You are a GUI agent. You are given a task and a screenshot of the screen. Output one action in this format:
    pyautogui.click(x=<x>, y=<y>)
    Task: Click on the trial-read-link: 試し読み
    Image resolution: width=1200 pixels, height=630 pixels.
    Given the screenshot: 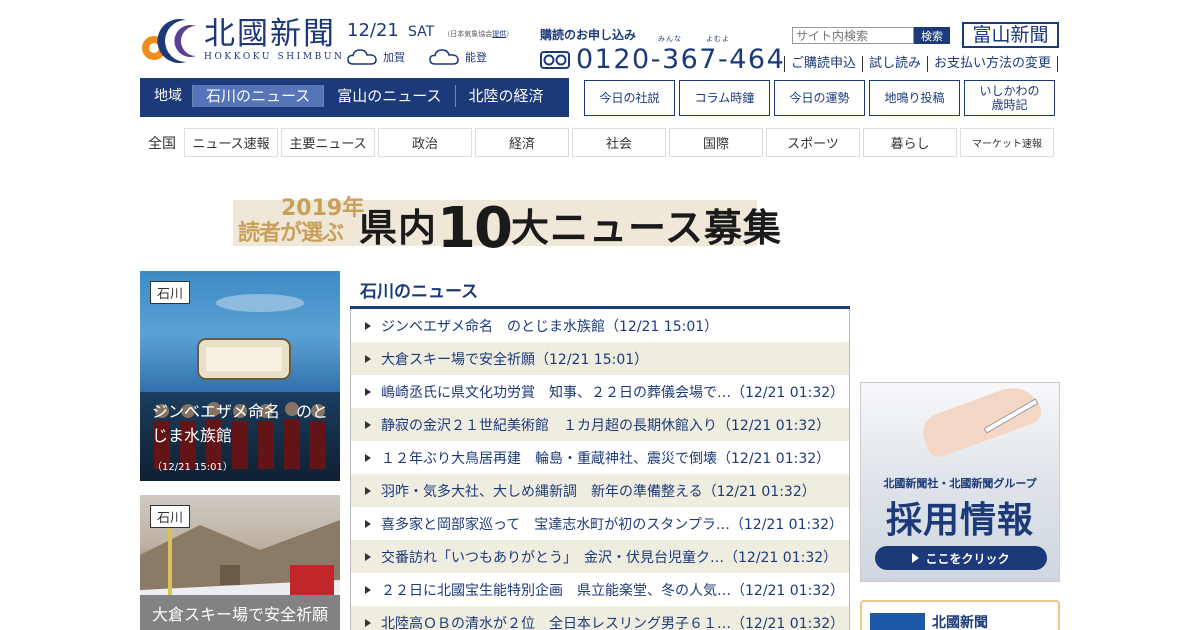 What is the action you would take?
    pyautogui.click(x=894, y=64)
    